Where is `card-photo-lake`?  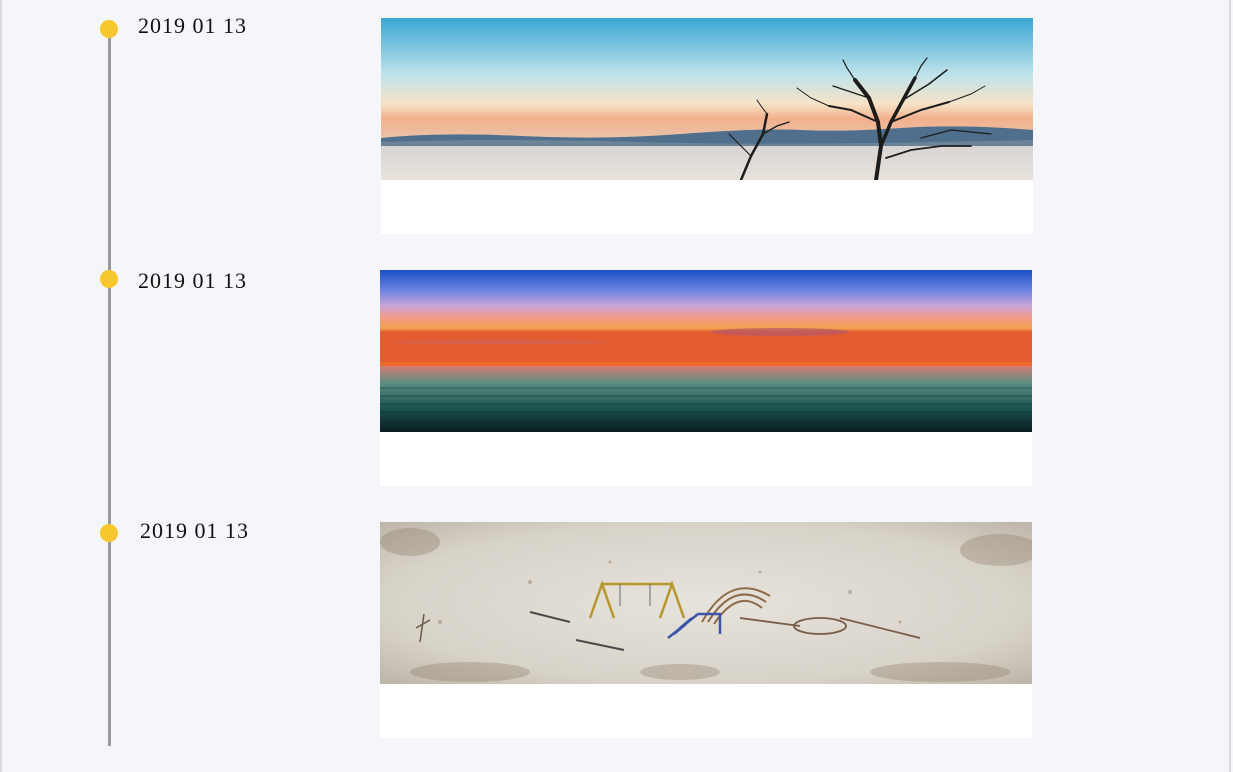 card-photo-lake is located at coordinates (707, 99).